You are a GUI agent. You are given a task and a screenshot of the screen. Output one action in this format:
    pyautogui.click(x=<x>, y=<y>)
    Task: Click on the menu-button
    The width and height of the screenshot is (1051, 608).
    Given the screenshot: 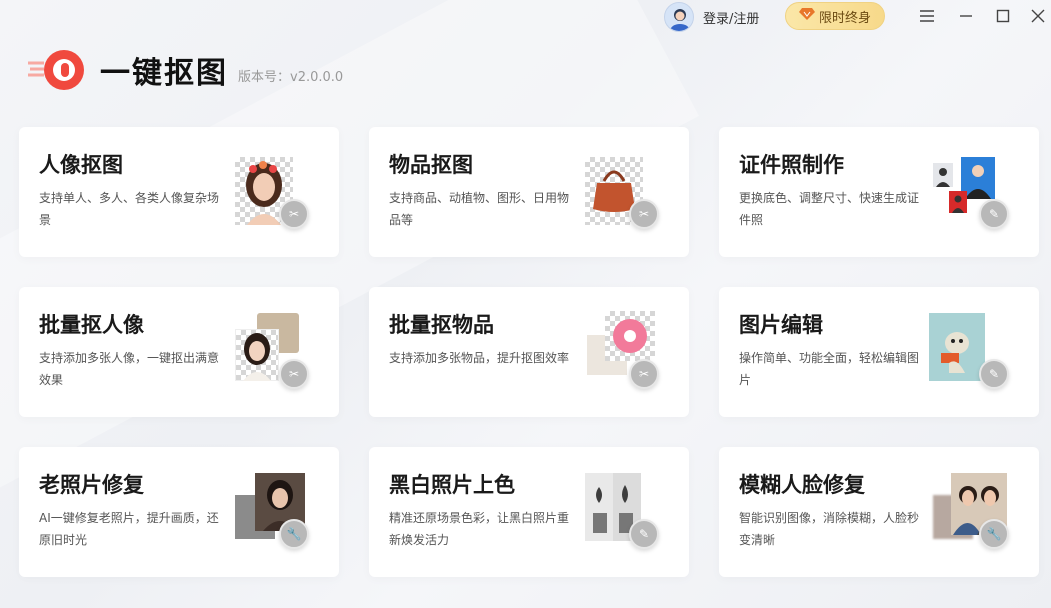 What is the action you would take?
    pyautogui.click(x=927, y=16)
    